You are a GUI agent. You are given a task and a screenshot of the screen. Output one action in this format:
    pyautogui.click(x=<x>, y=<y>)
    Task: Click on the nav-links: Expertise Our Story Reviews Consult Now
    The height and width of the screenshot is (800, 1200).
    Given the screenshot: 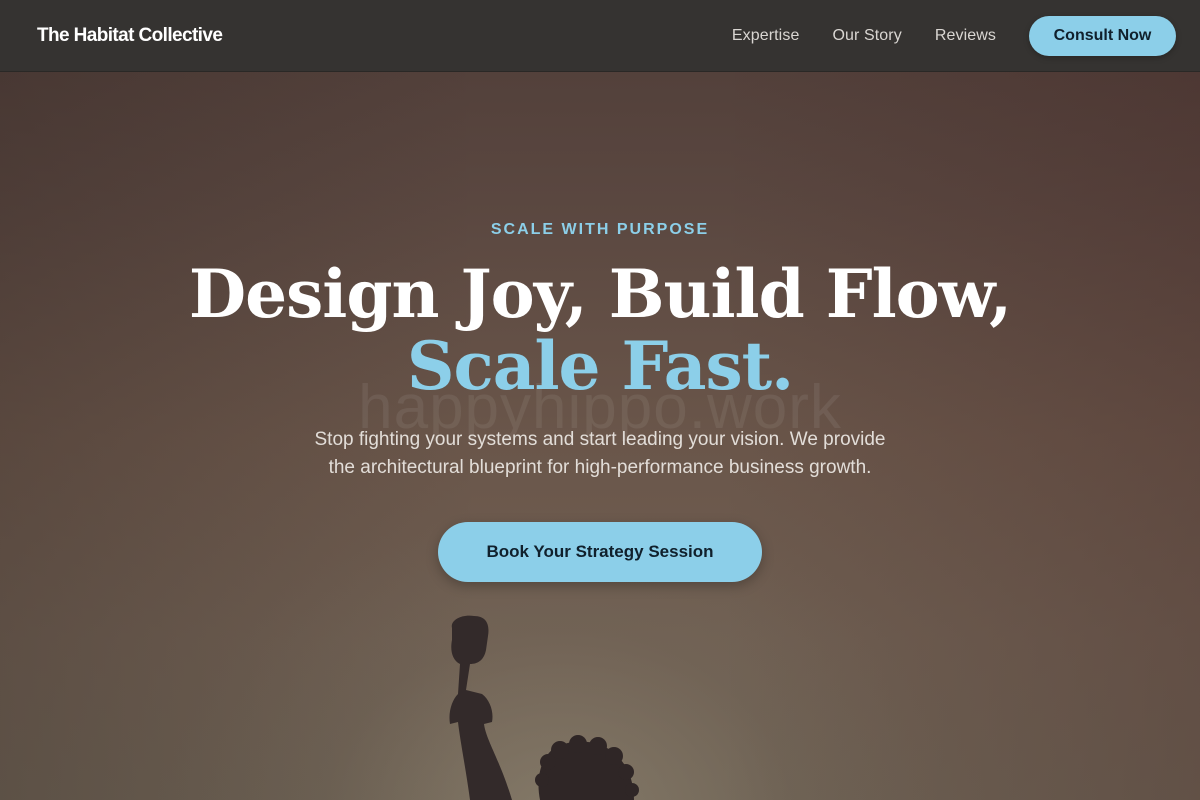 What is the action you would take?
    pyautogui.click(x=954, y=35)
    